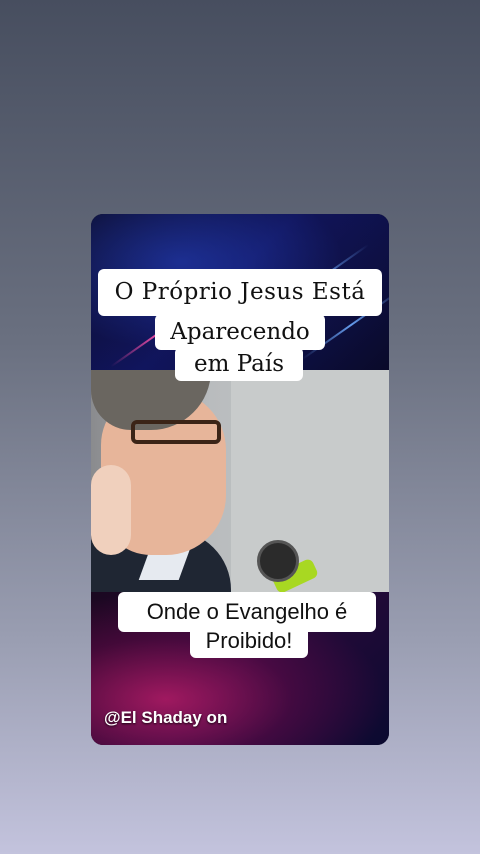 This screenshot has height=854, width=480. Describe the element at coordinates (278, 561) in the screenshot. I see `microphone-icon` at that location.